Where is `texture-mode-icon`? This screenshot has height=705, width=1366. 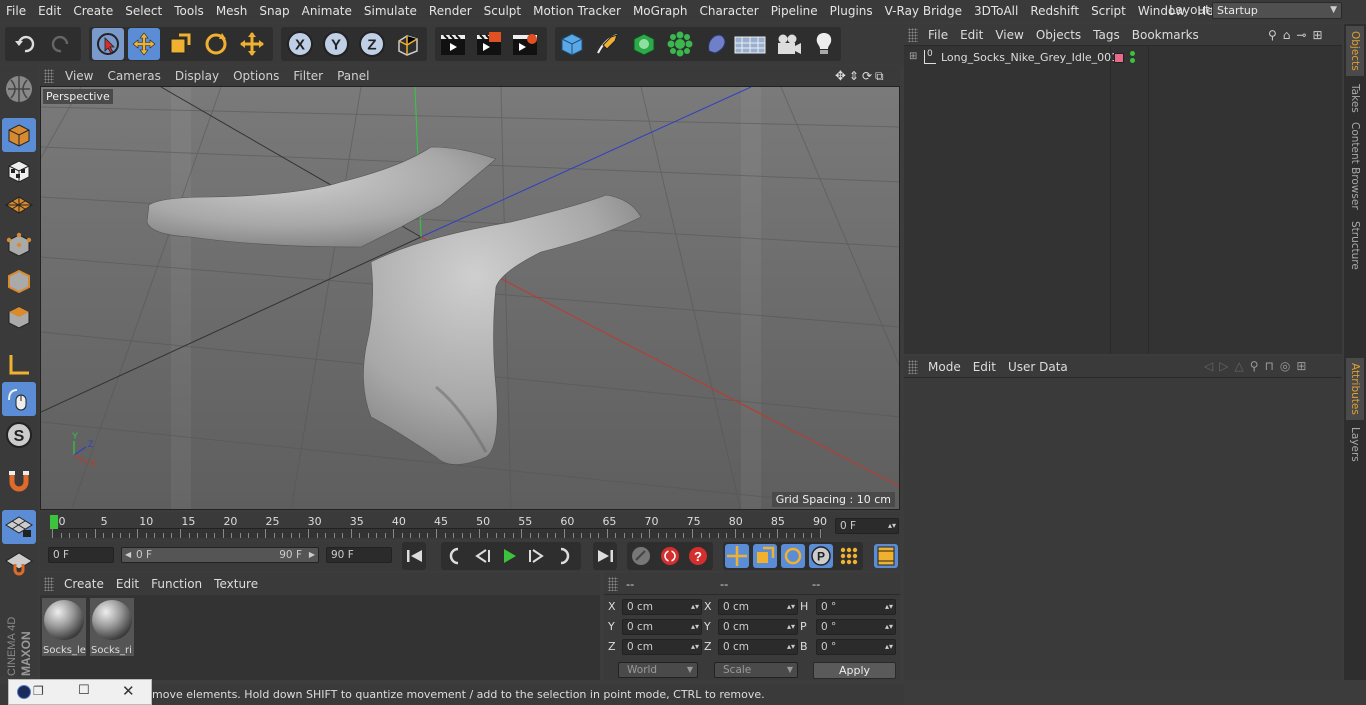 texture-mode-icon is located at coordinates (19, 171).